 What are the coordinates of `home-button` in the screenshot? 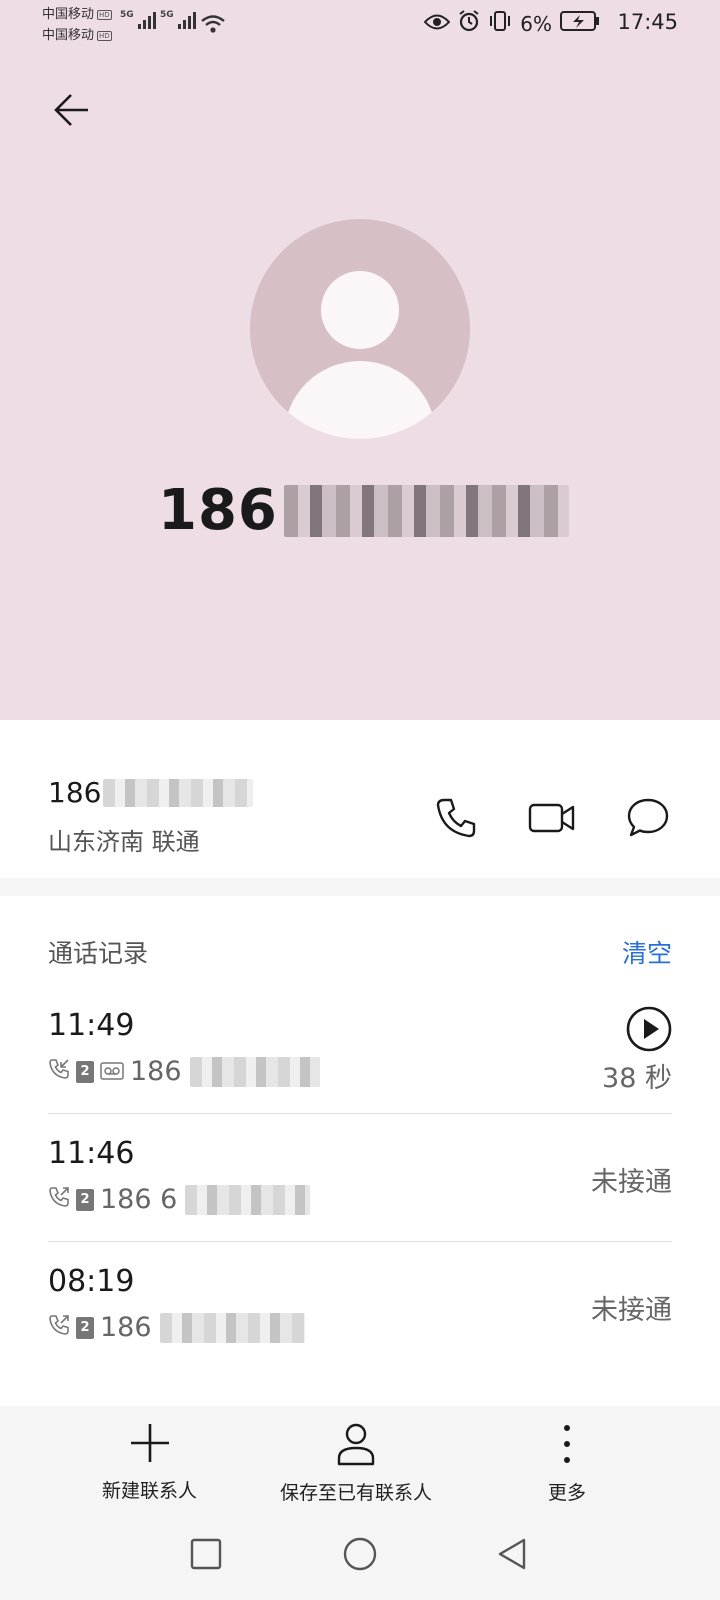 It's located at (360, 1556).